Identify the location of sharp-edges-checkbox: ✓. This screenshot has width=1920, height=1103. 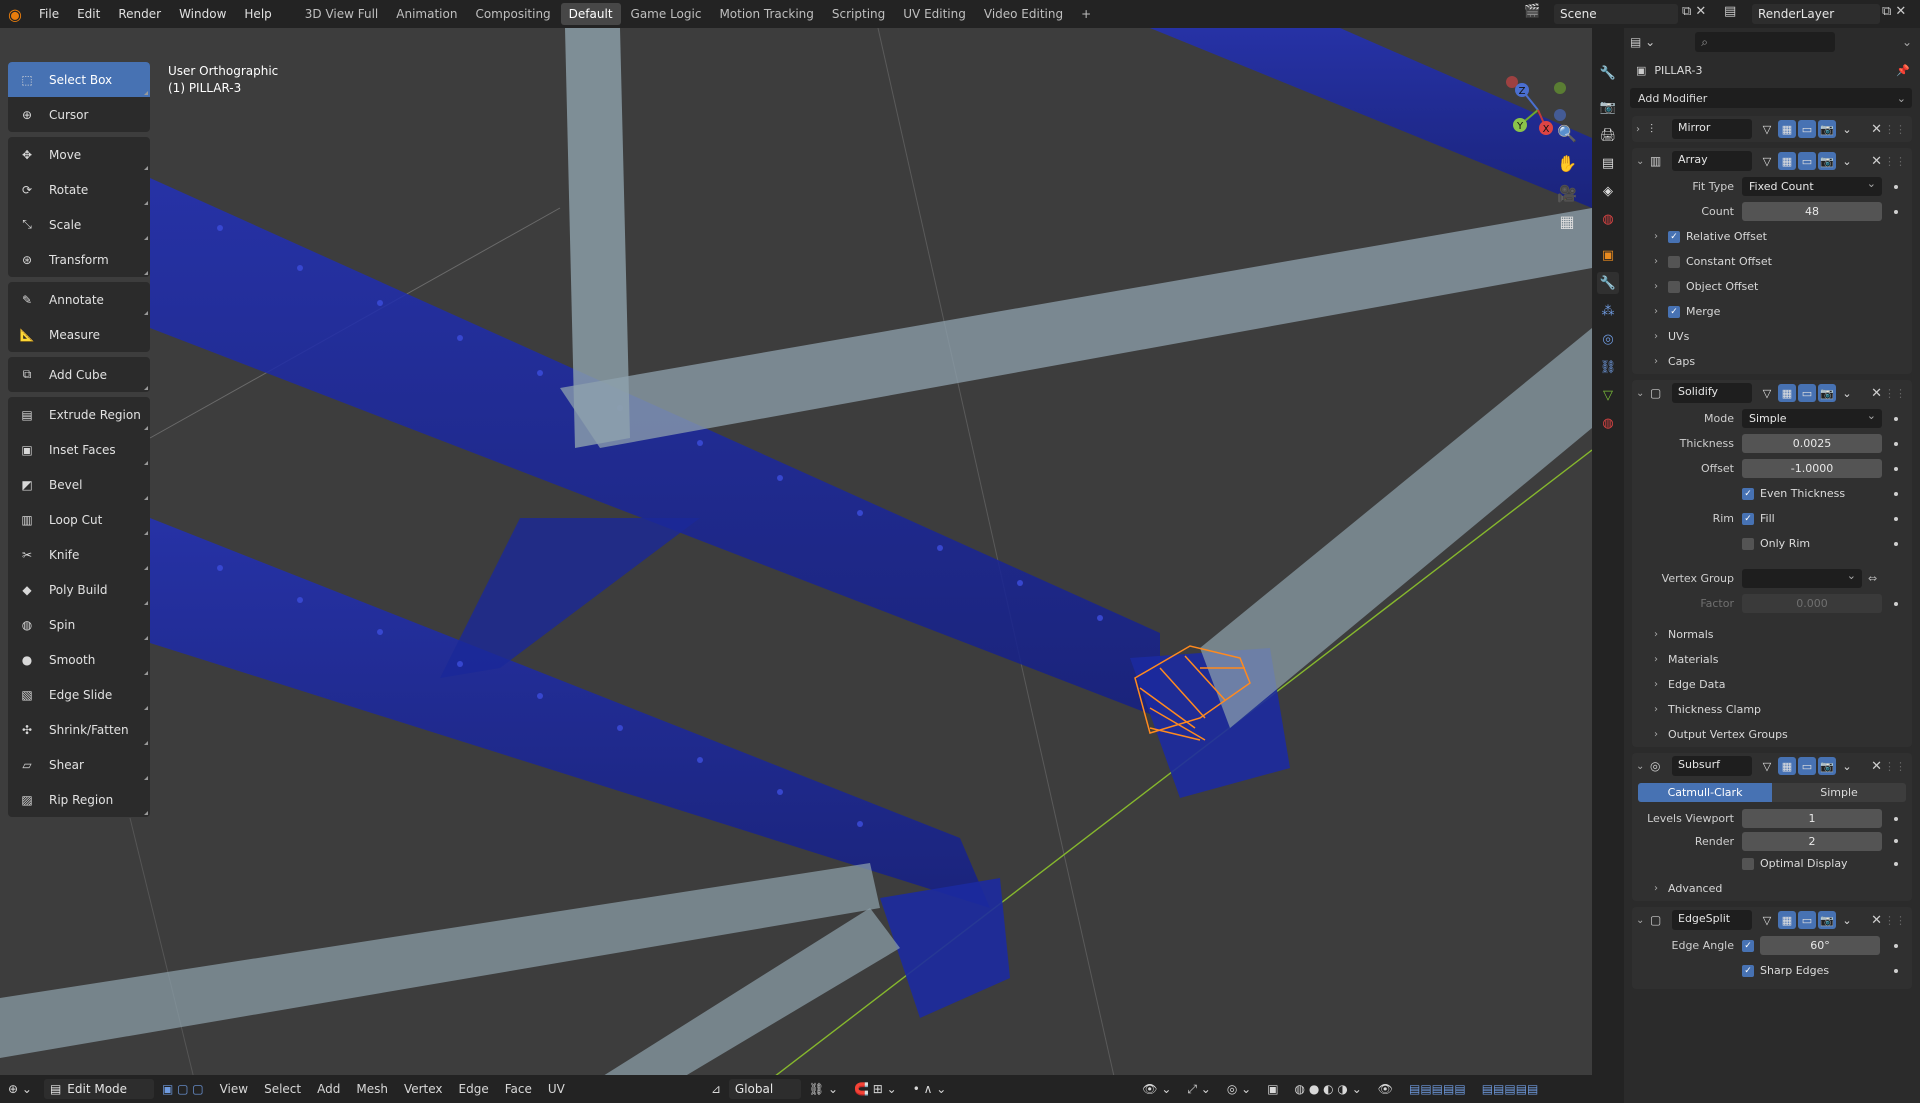
(1748, 970).